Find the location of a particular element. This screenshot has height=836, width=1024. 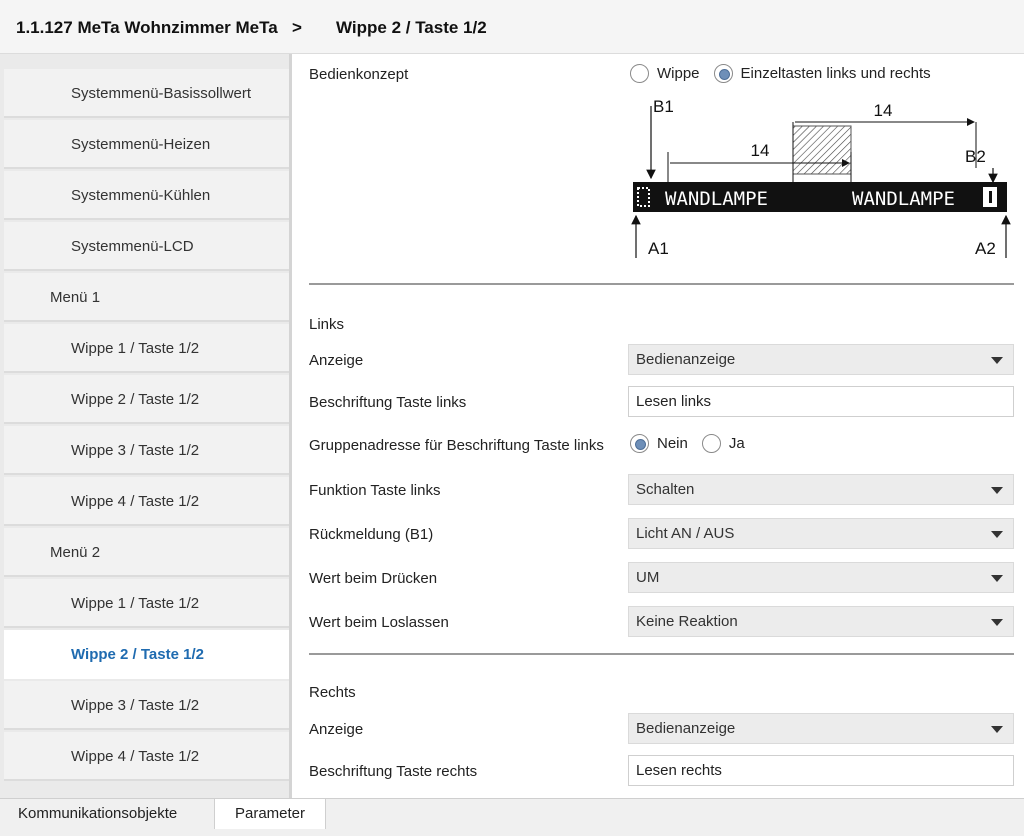

rechts-beschriftung-label: Beschriftung Taste rechts is located at coordinates (393, 771).